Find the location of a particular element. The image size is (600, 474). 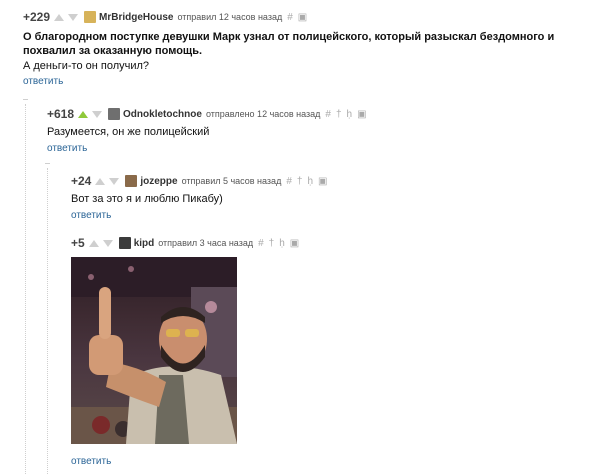

comment-image is located at coordinates (154, 350).